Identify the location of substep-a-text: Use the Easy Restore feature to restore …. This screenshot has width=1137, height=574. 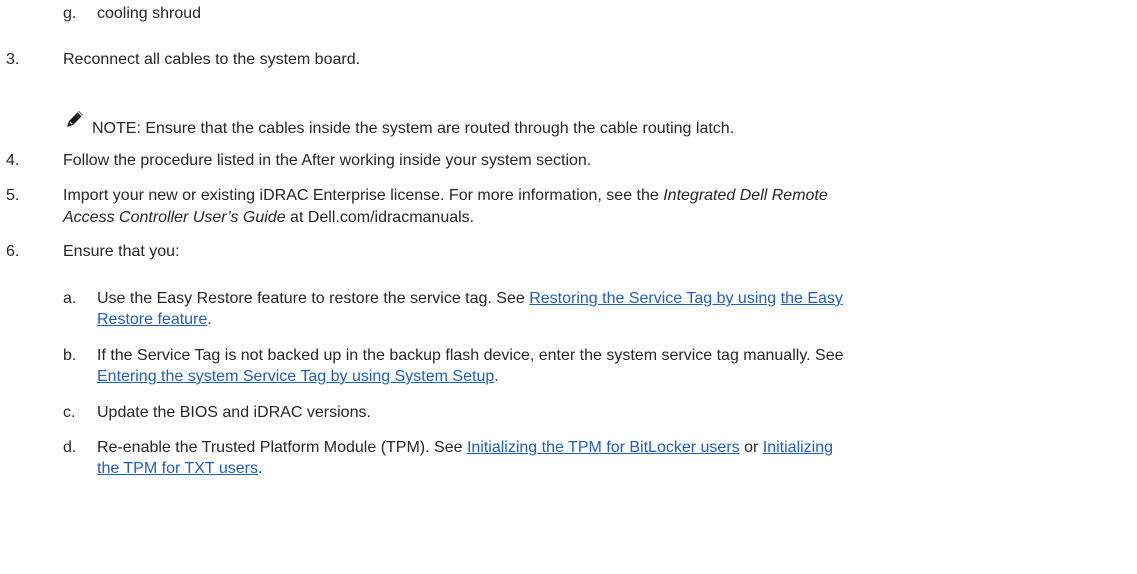
(313, 298).